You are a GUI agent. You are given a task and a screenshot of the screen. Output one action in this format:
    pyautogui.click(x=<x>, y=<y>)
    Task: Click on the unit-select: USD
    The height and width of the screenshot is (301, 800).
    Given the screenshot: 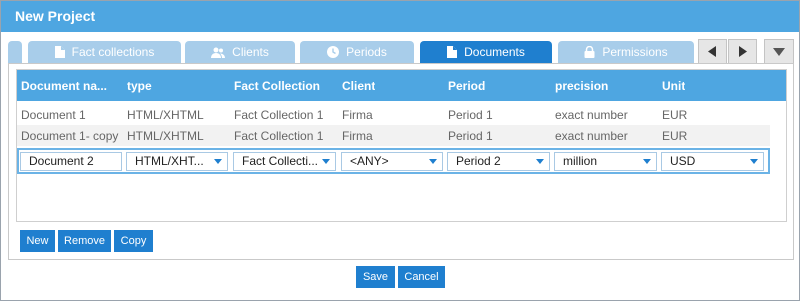 What is the action you would take?
    pyautogui.click(x=712, y=161)
    